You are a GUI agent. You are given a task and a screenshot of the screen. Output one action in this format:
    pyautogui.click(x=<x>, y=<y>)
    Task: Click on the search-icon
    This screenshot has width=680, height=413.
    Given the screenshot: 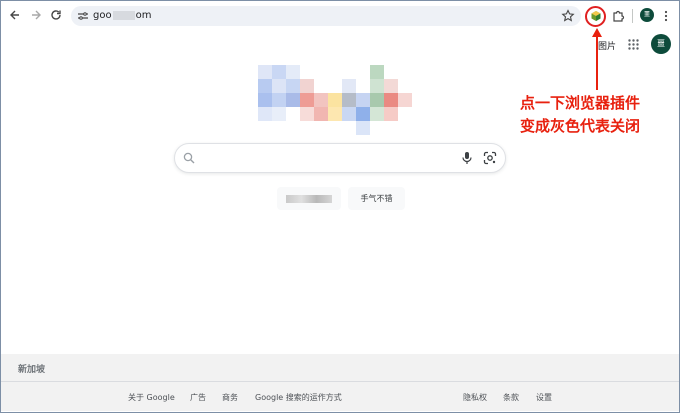 What is the action you would take?
    pyautogui.click(x=189, y=158)
    